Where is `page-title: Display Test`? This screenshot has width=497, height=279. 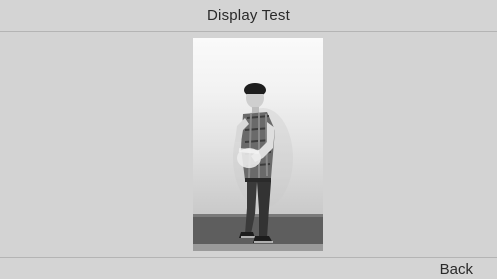
page-title: Display Test is located at coordinates (248, 15).